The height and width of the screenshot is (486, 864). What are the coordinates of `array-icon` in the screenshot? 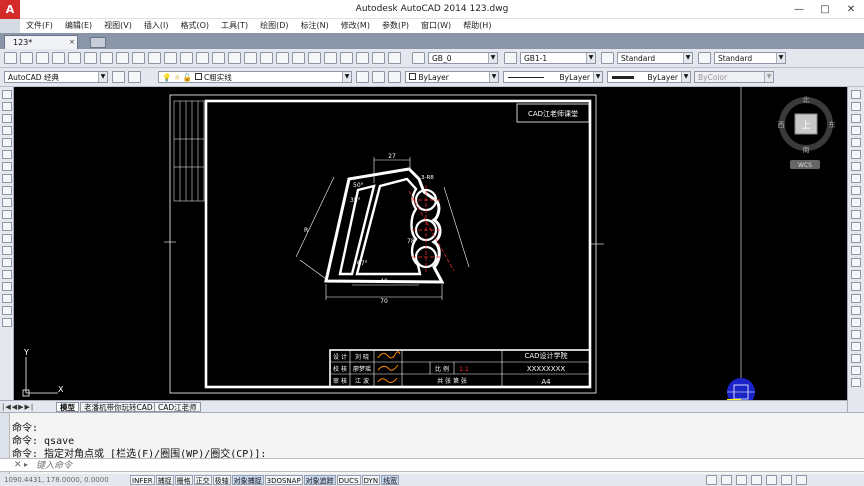 It's located at (856, 142).